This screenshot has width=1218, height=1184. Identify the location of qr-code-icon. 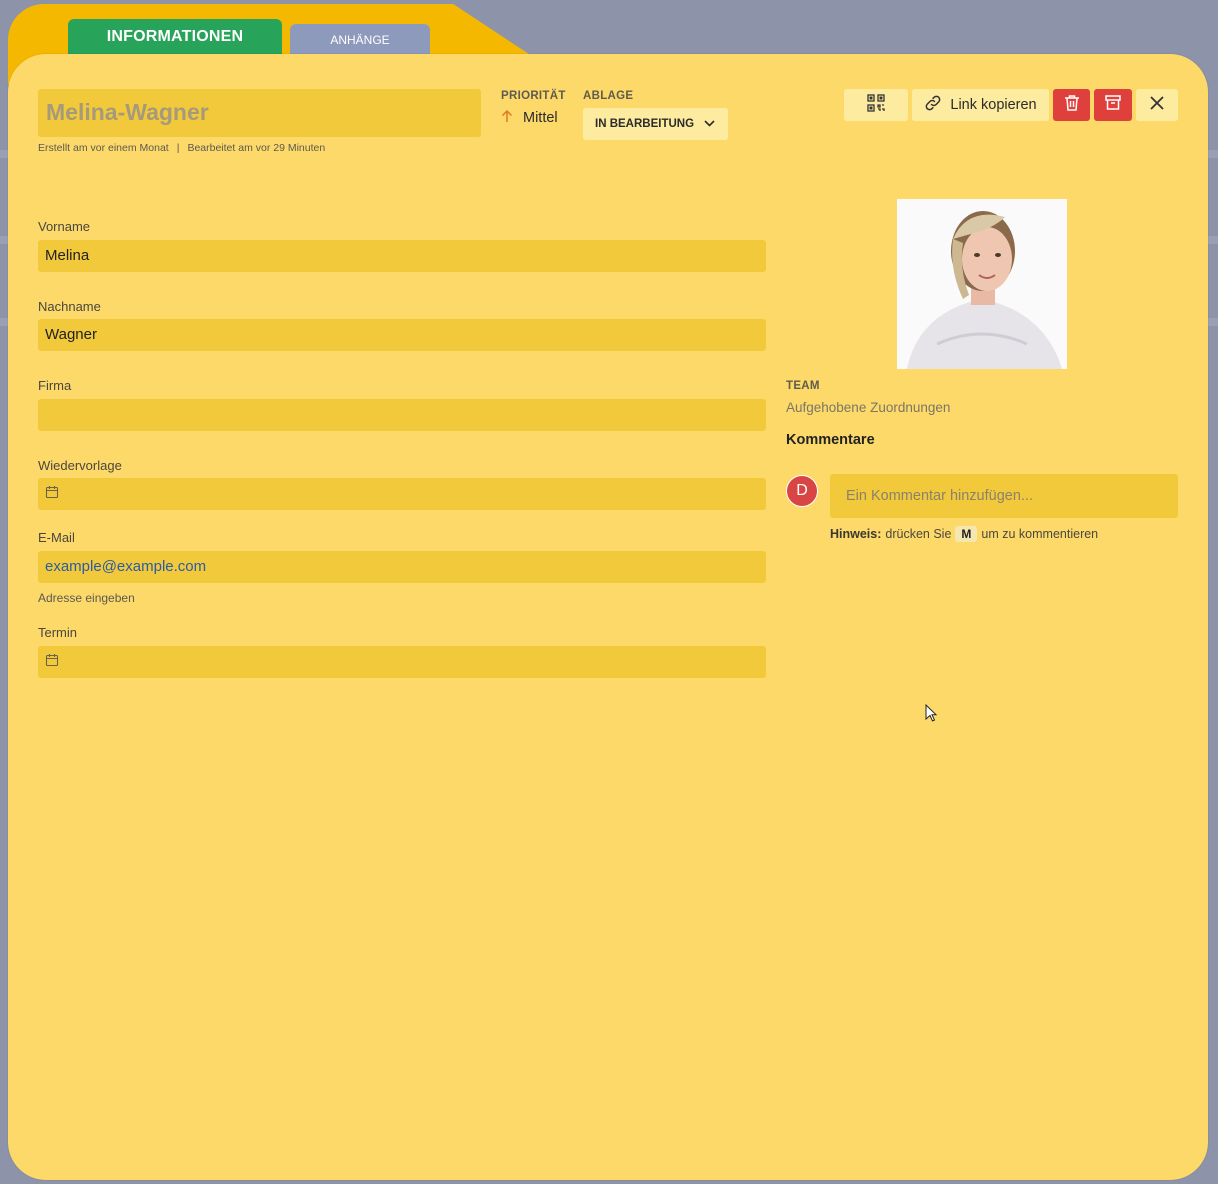
(876, 105).